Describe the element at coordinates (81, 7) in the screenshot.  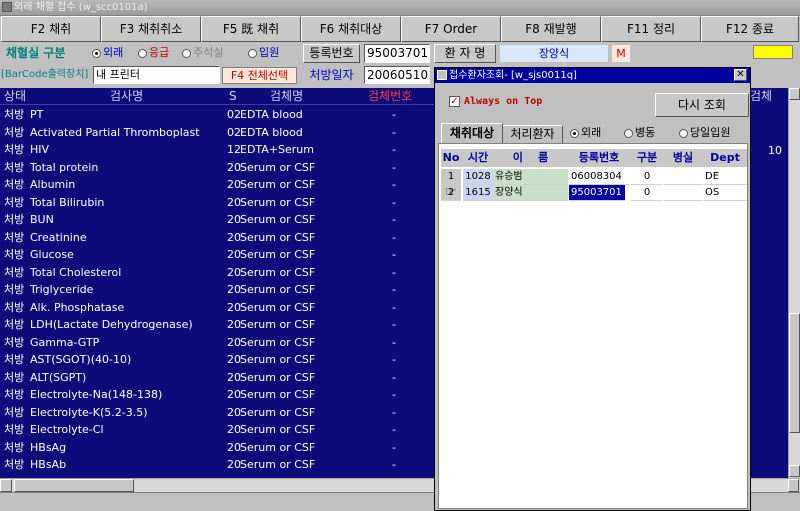
I see `window-title: 외래 채혈 접수 (w_scc0101a)` at that location.